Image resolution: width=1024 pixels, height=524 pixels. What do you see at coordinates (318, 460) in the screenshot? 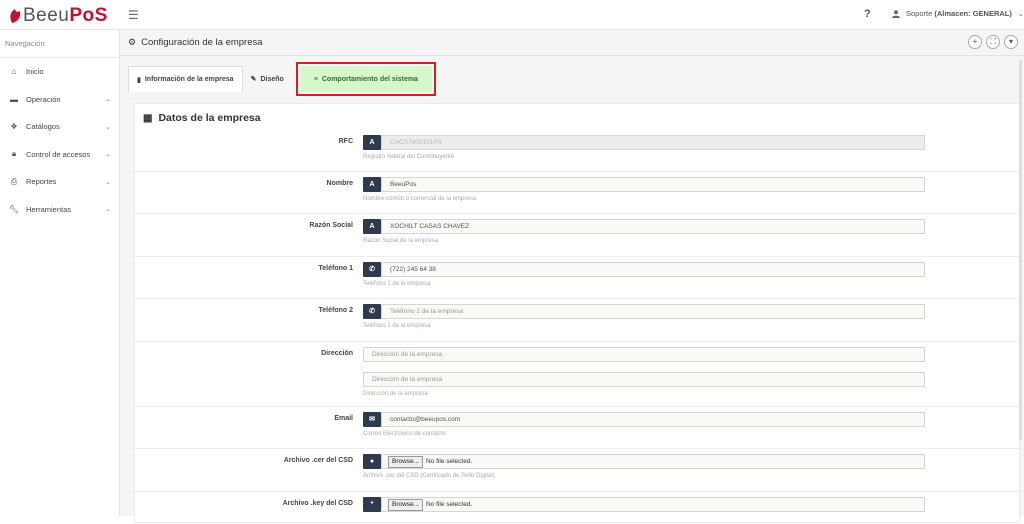
I see `cer-file-label: Archivo .cer del CSD` at bounding box center [318, 460].